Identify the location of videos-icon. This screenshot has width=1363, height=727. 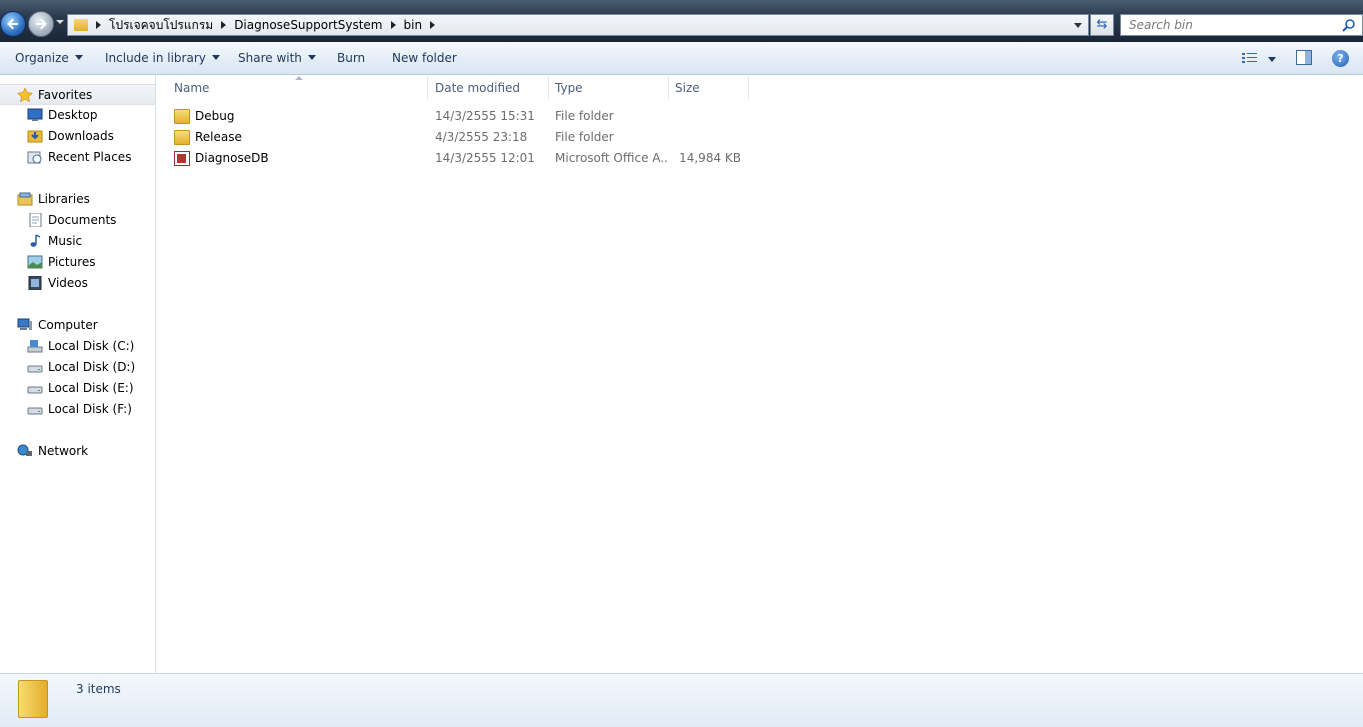
(35, 283).